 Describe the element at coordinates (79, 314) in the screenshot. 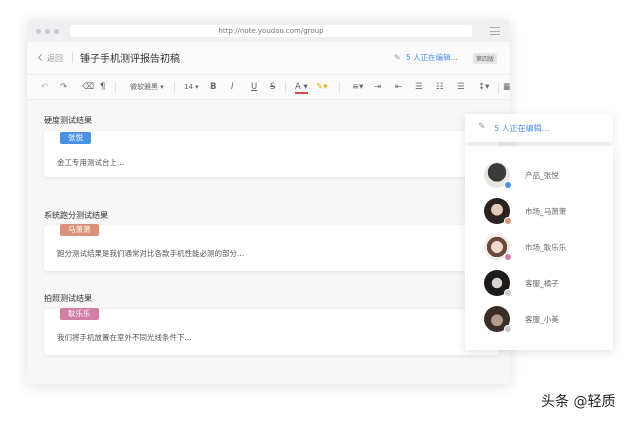

I see `editor-tag: 耿乐乐` at that location.